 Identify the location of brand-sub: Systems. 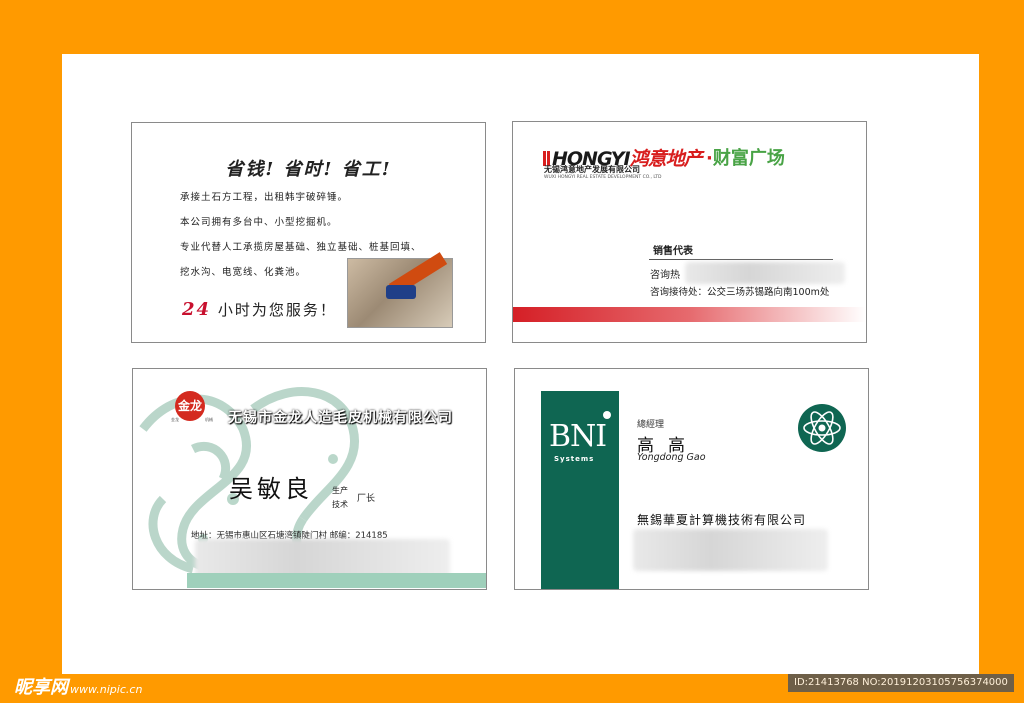
(574, 459).